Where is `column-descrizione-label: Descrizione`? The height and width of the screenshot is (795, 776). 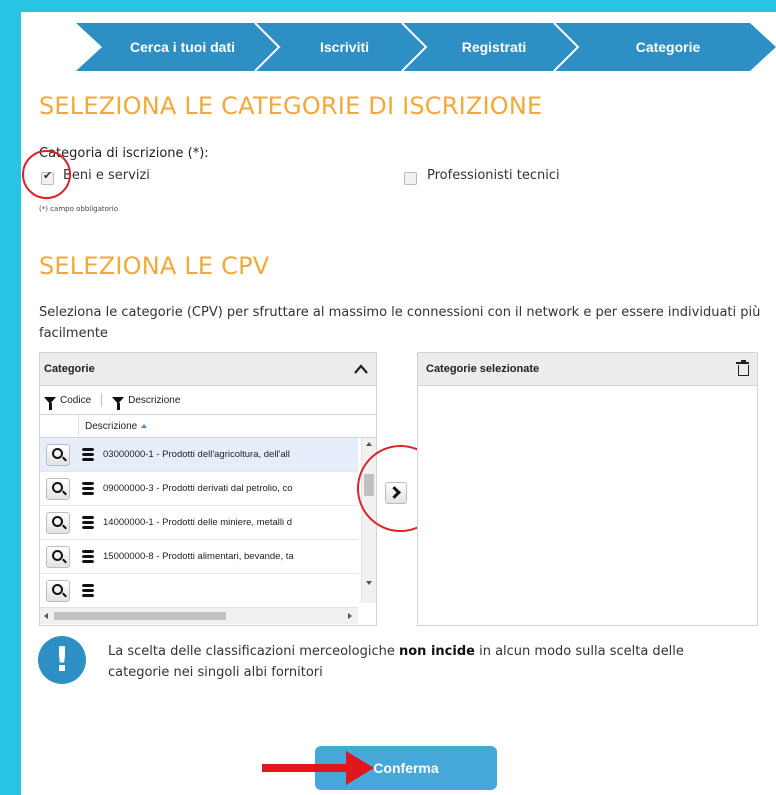 column-descrizione-label: Descrizione is located at coordinates (111, 426).